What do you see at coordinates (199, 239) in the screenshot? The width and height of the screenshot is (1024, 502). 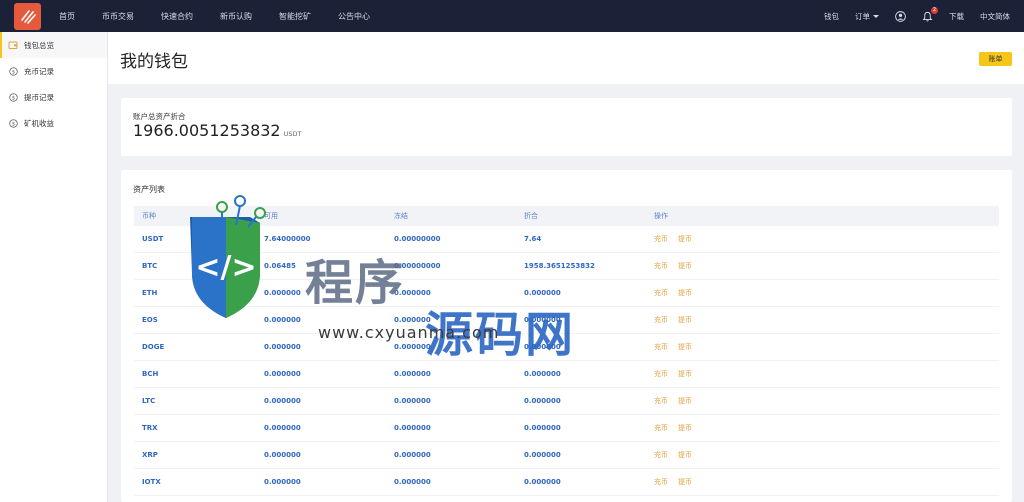 I see `cell-coin: USDT` at bounding box center [199, 239].